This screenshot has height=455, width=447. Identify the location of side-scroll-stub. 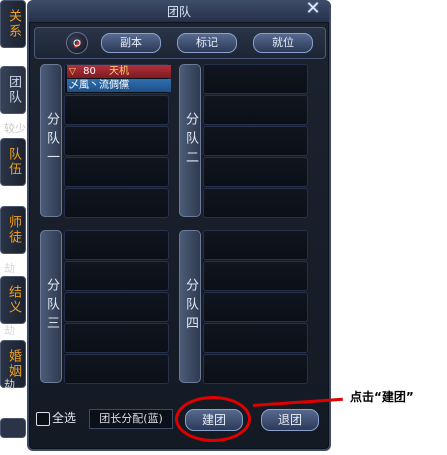
(13, 428).